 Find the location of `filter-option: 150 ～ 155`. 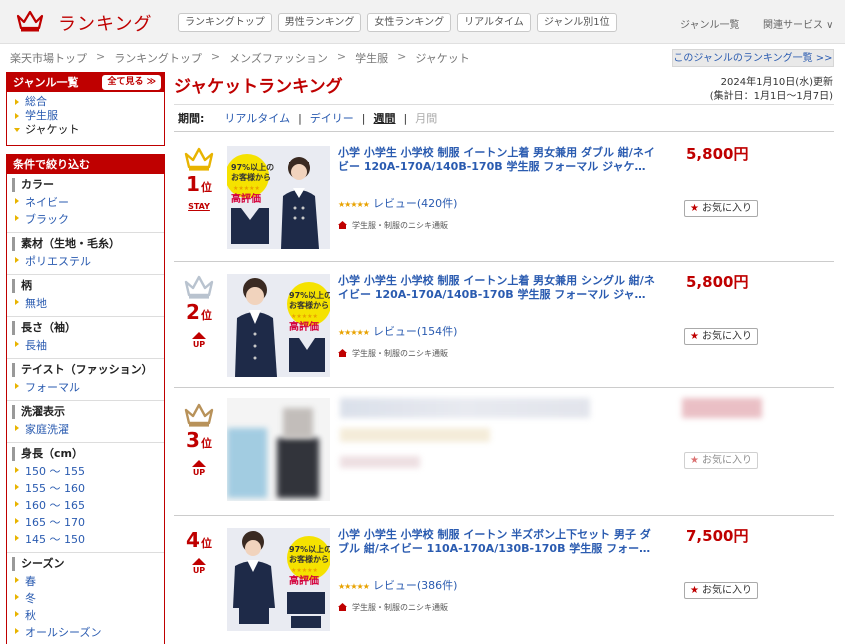

filter-option: 150 ～ 155 is located at coordinates (85, 471).